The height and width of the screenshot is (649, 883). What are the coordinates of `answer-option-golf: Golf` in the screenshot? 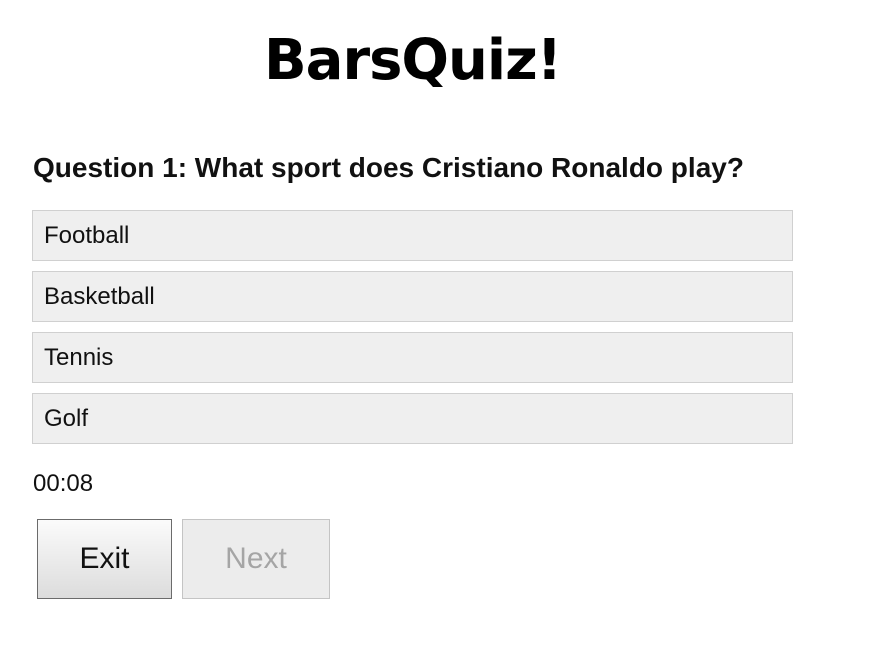 It's located at (412, 418).